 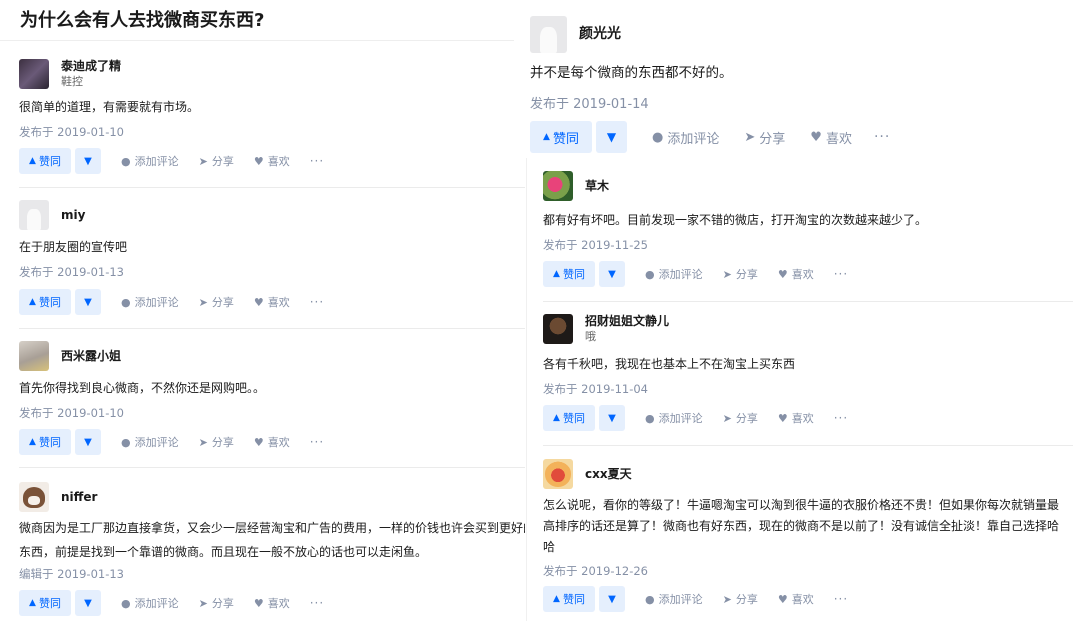 I want to click on answer-date: 发布于 2019-01-13, so click(x=71, y=272).